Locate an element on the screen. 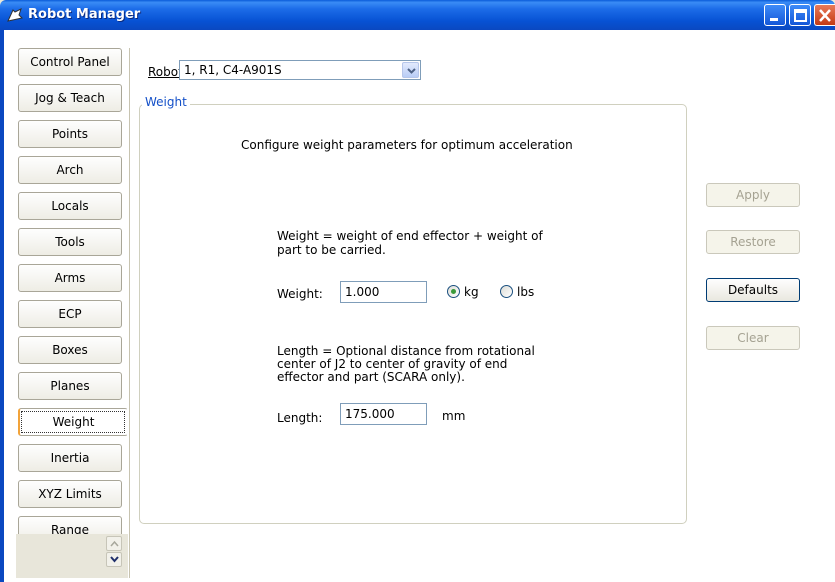 This screenshot has width=835, height=582. close-button is located at coordinates (824, 15).